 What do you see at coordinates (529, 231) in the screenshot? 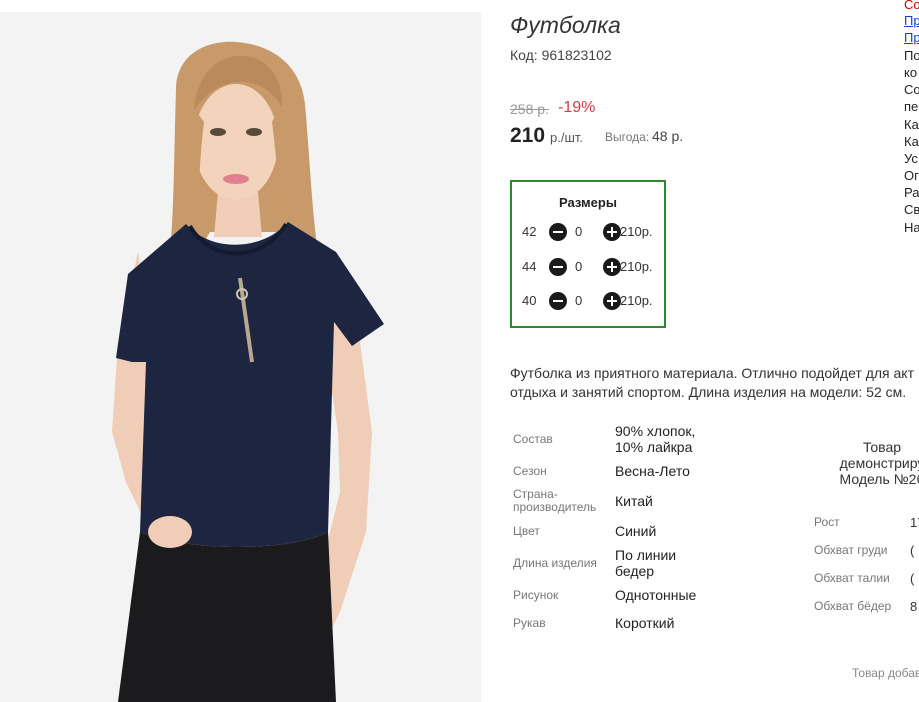
I see `size-value: 42` at bounding box center [529, 231].